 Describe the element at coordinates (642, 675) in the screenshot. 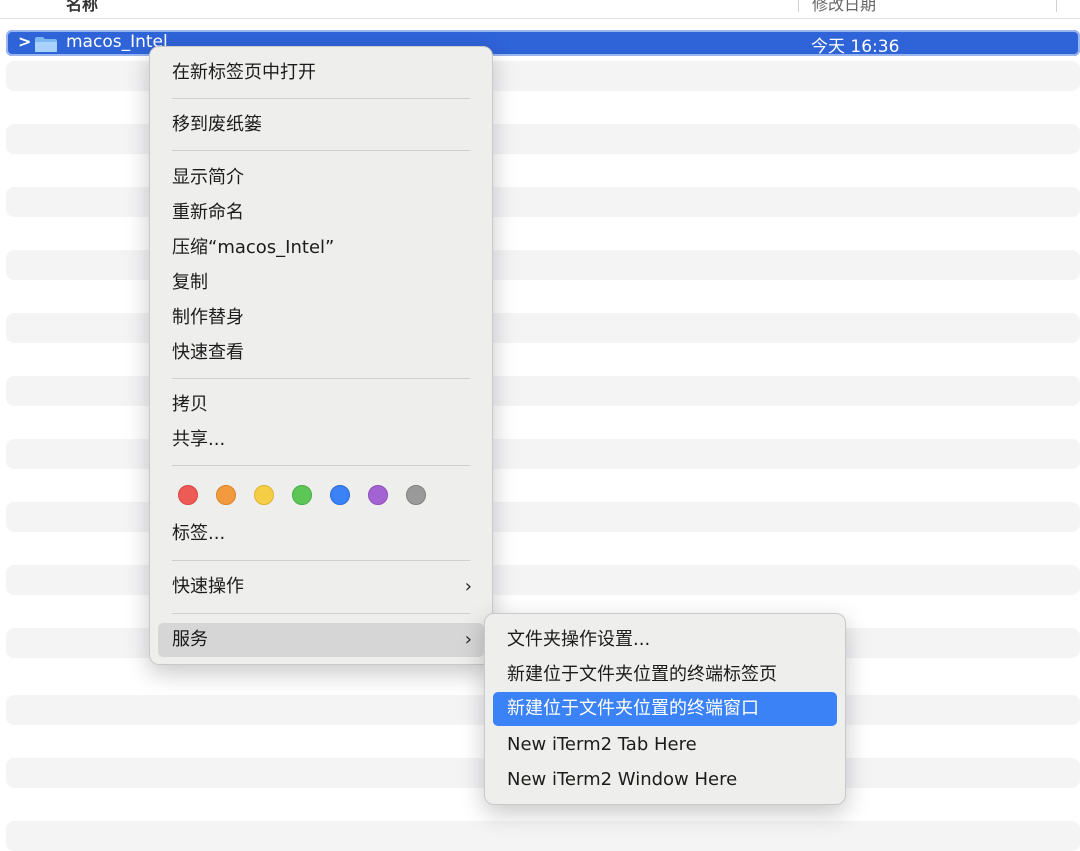

I see `submenu-item-new-terminal-tab: 新建位于文件夹位置的终端标签页` at that location.